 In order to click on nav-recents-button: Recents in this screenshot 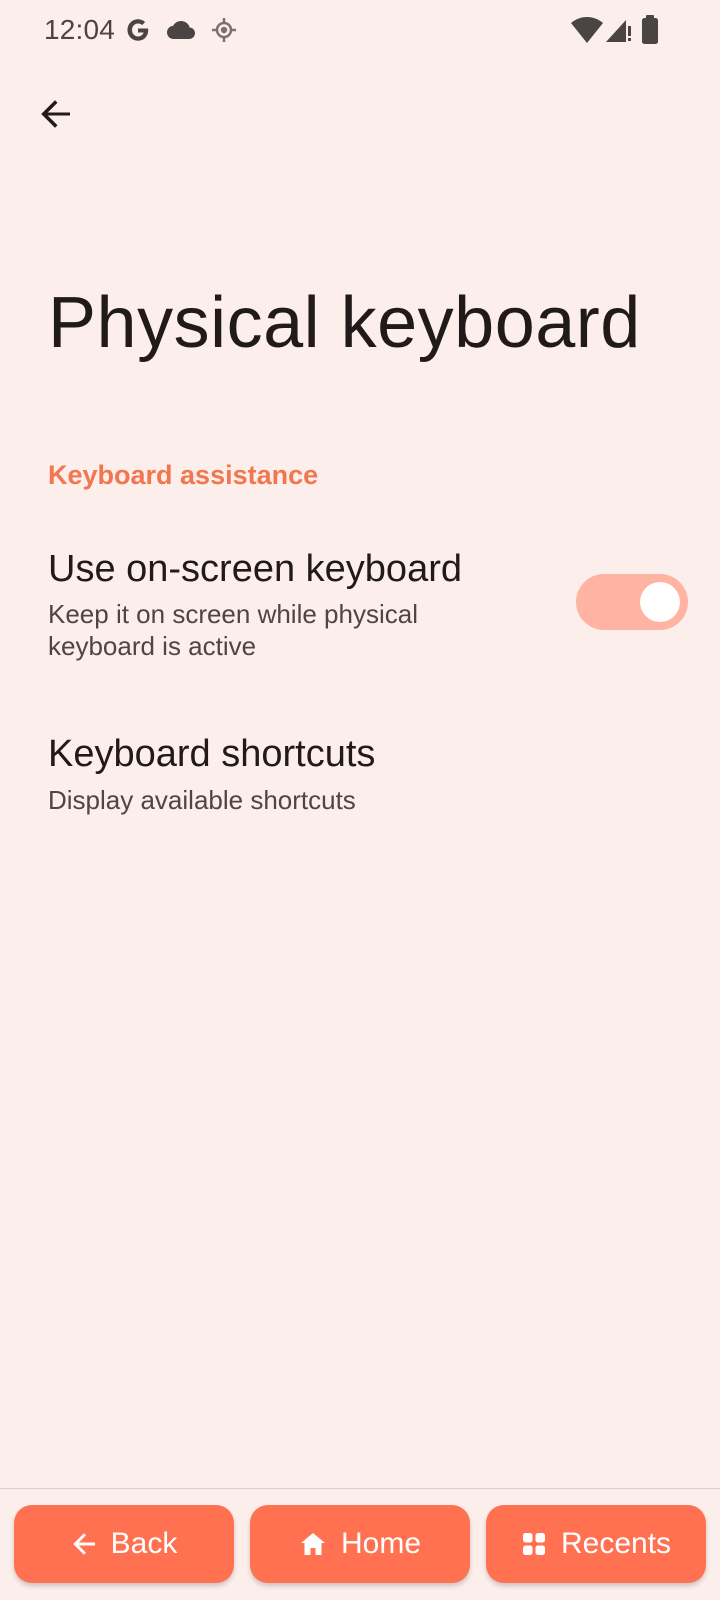, I will do `click(596, 1544)`.